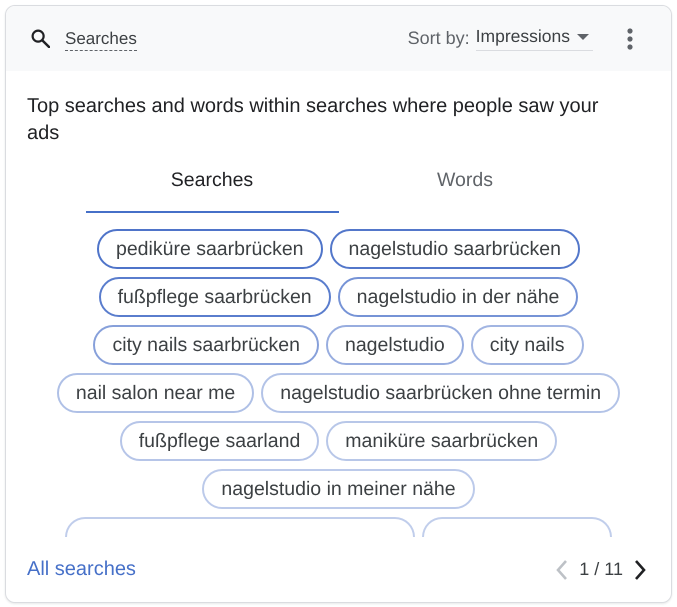 This screenshot has height=607, width=677. What do you see at coordinates (155, 393) in the screenshot?
I see `keyword-chip: nail salon near me` at bounding box center [155, 393].